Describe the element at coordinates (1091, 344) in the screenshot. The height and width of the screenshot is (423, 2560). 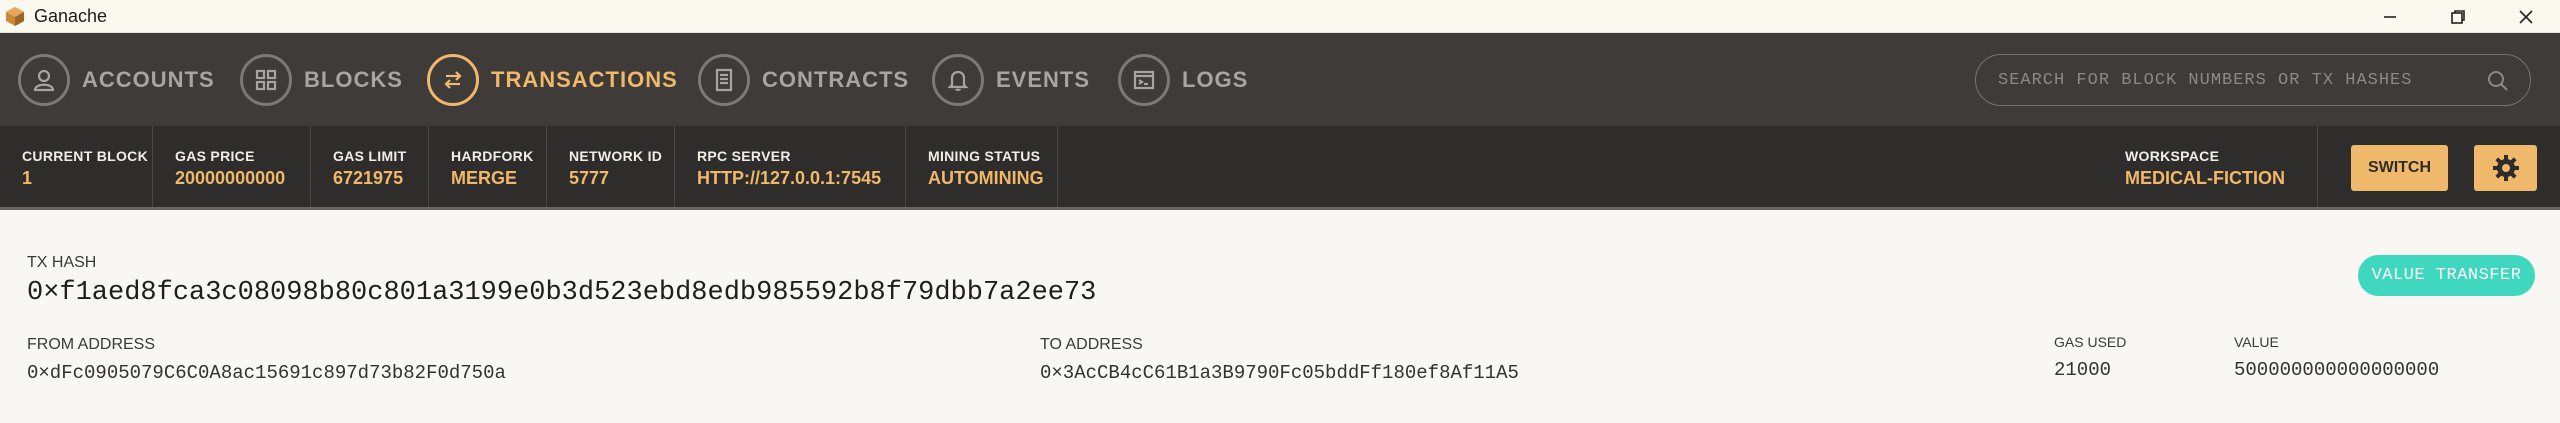
I see `to-address-label: TO ADDRESS` at that location.